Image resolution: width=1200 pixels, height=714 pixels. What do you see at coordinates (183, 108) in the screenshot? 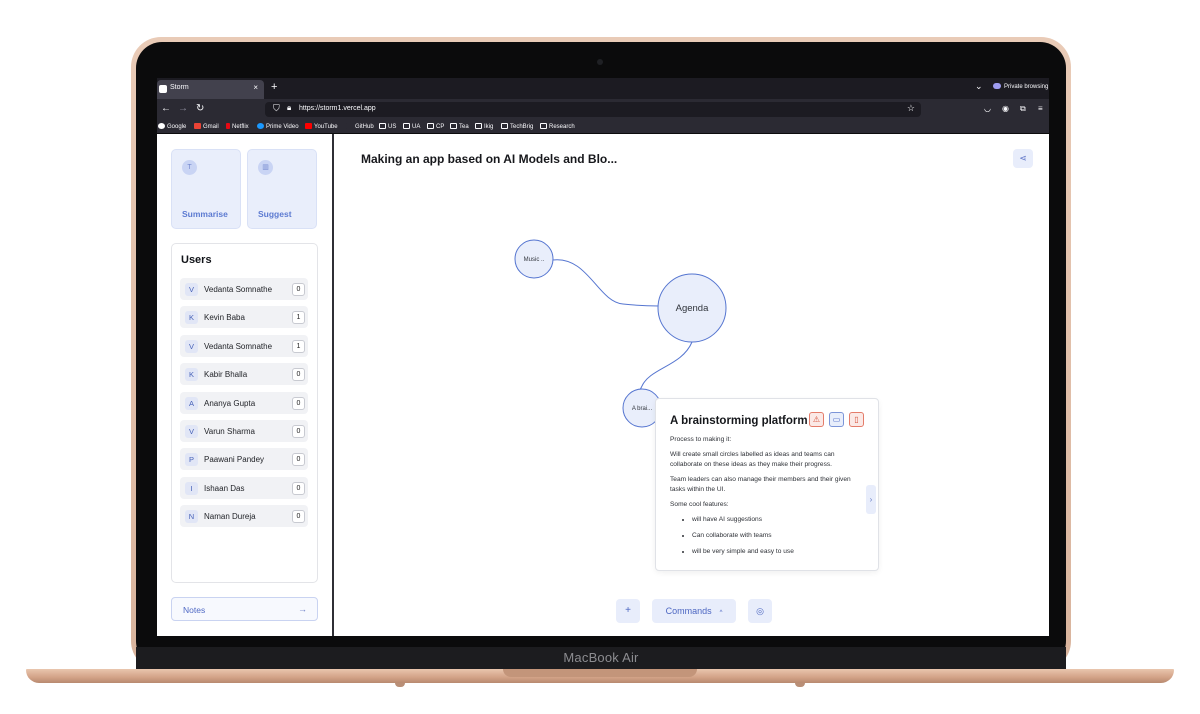
I see `forward-arrow-icon: →` at bounding box center [183, 108].